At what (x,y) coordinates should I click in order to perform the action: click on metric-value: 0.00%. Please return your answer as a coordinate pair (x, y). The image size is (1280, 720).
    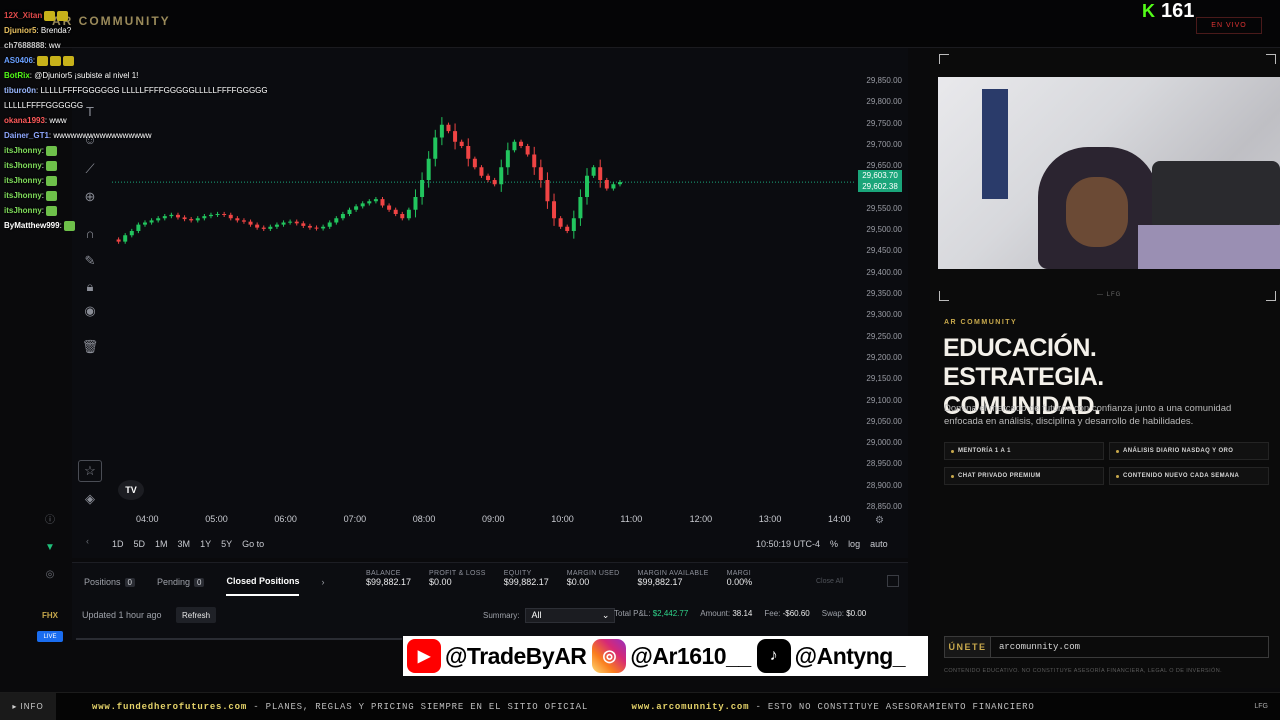
    Looking at the image, I should click on (739, 582).